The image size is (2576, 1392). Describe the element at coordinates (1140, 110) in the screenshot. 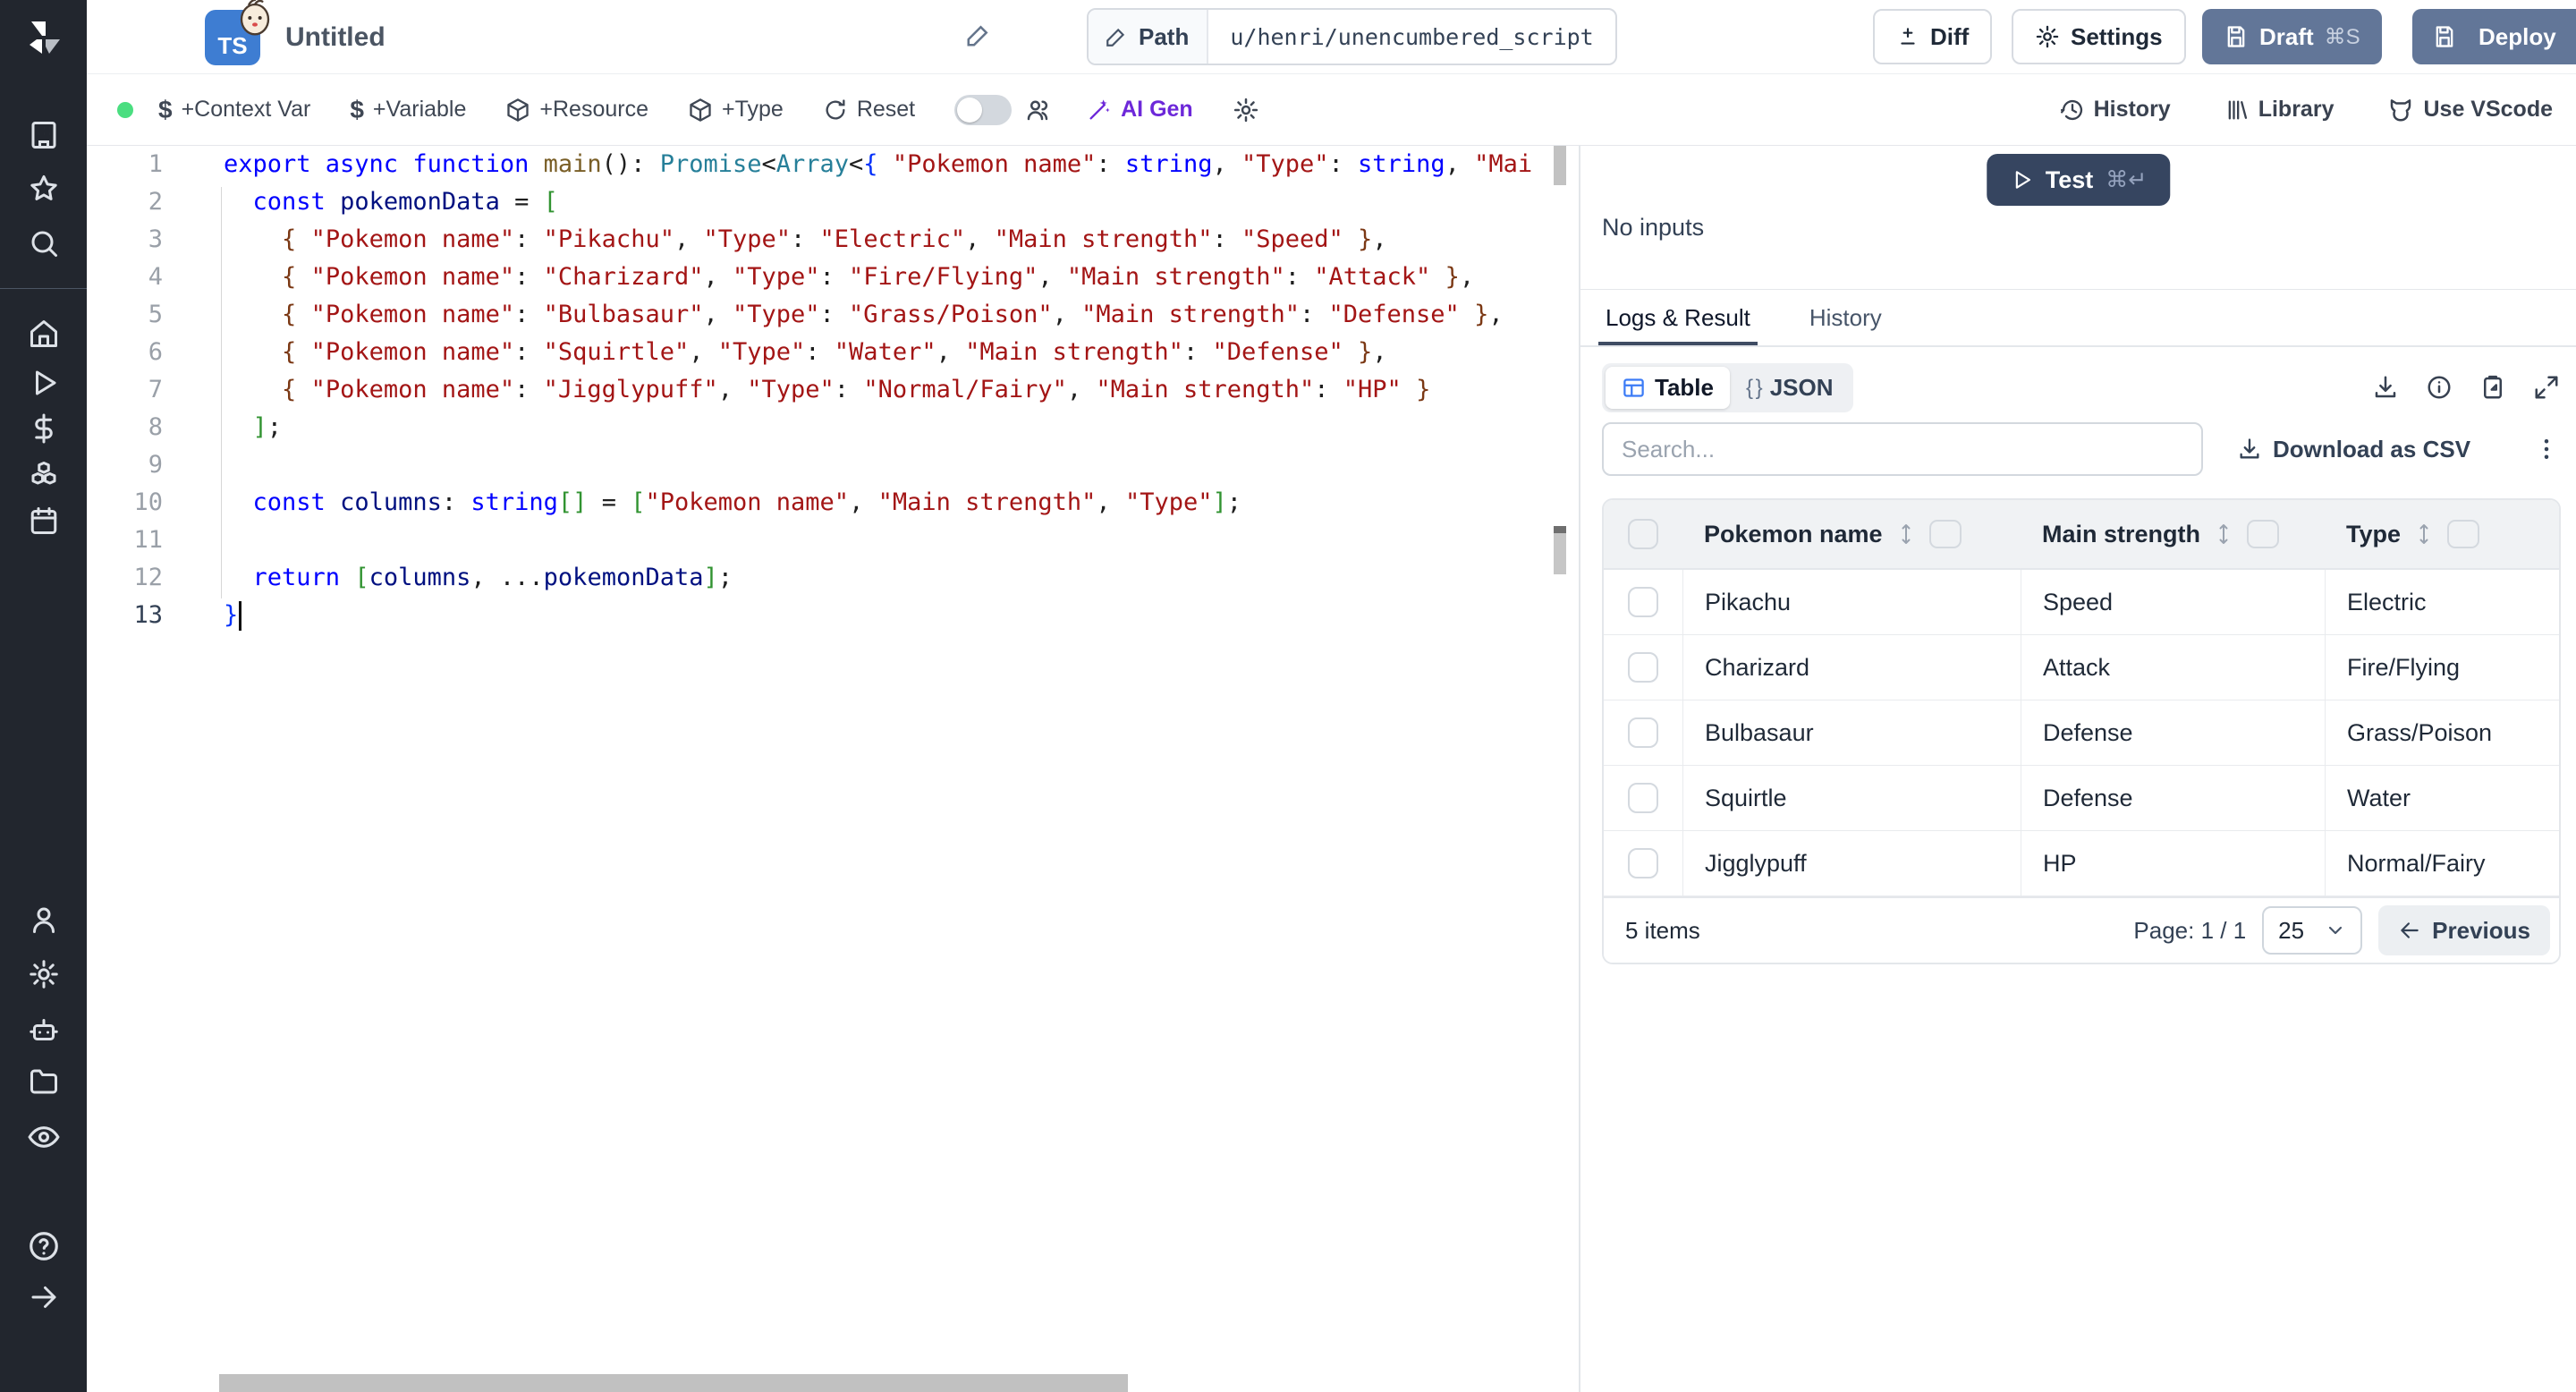

I see `ai-gen-button: AI Gen` at that location.